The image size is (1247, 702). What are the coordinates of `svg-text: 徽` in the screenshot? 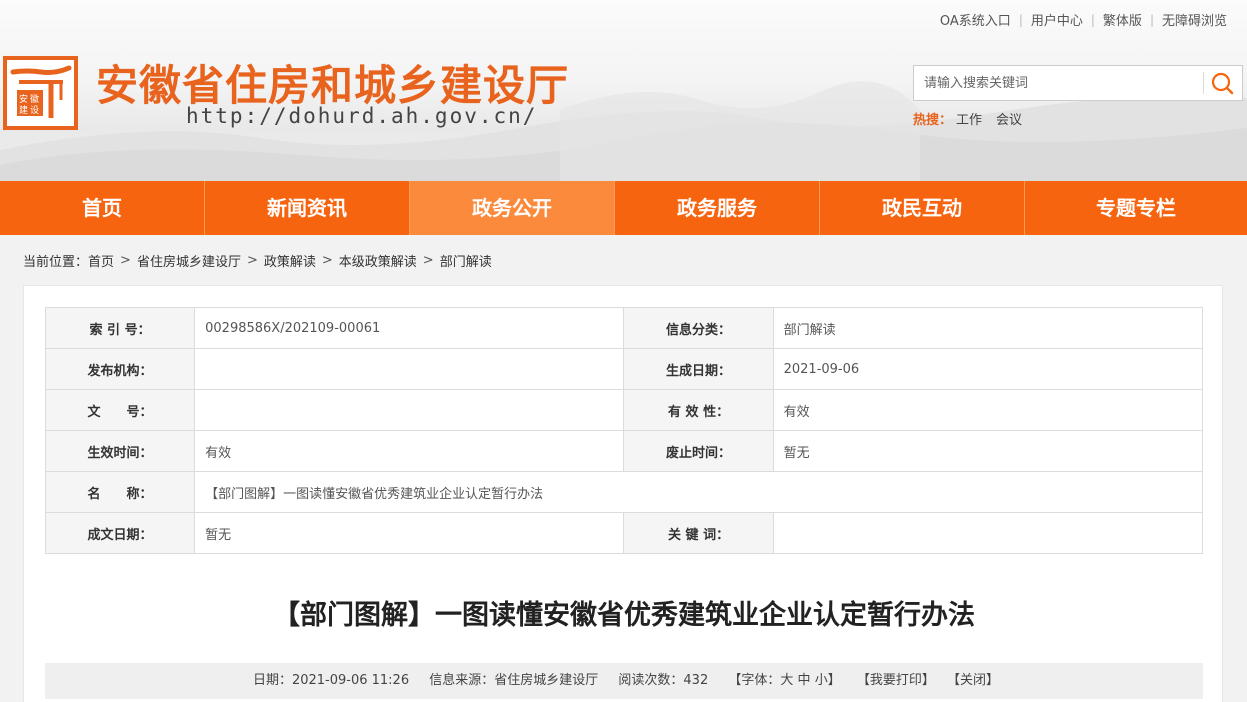 It's located at (34, 99).